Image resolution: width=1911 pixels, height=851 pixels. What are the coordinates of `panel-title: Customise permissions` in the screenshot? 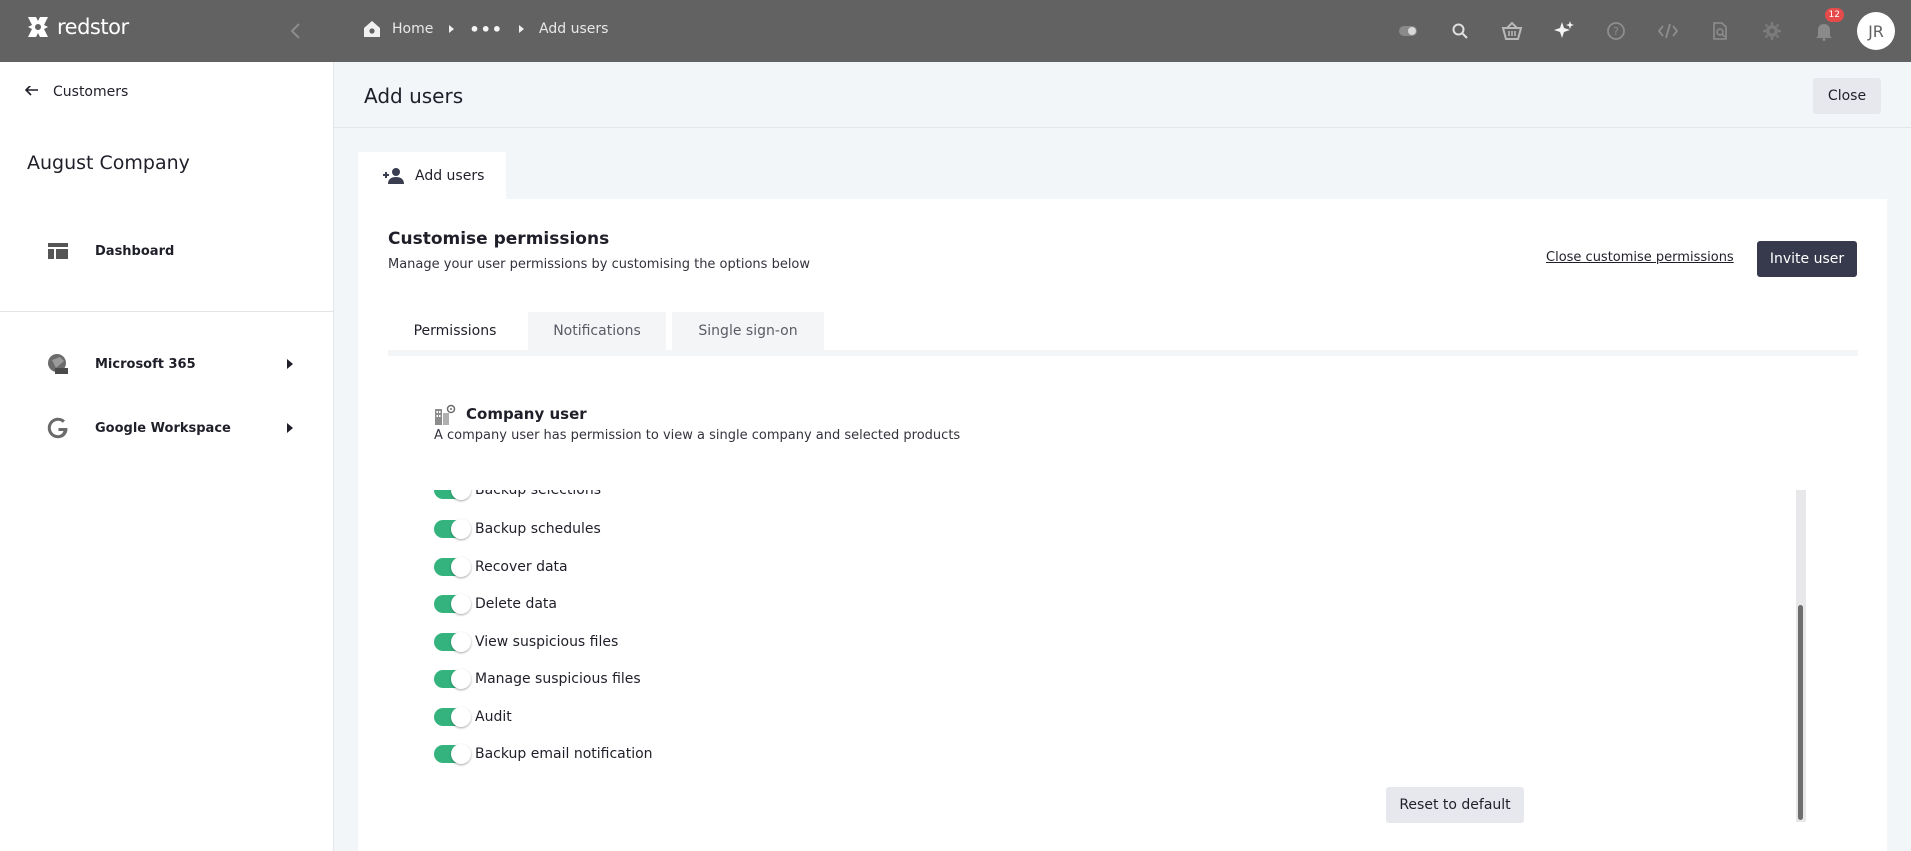 It's located at (499, 239).